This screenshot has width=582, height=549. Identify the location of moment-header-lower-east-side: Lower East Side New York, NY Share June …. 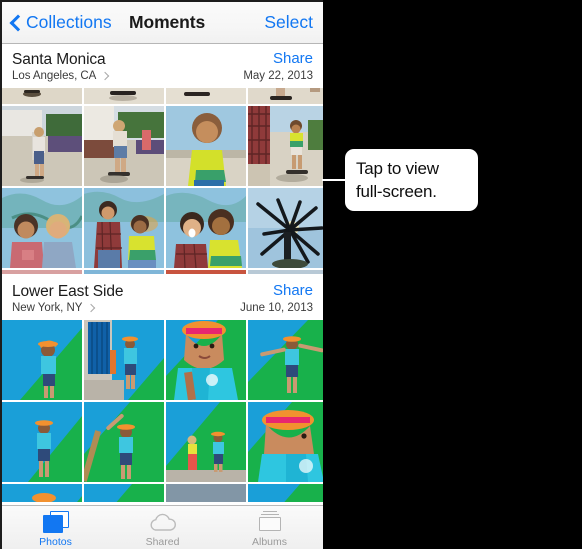
(162, 297).